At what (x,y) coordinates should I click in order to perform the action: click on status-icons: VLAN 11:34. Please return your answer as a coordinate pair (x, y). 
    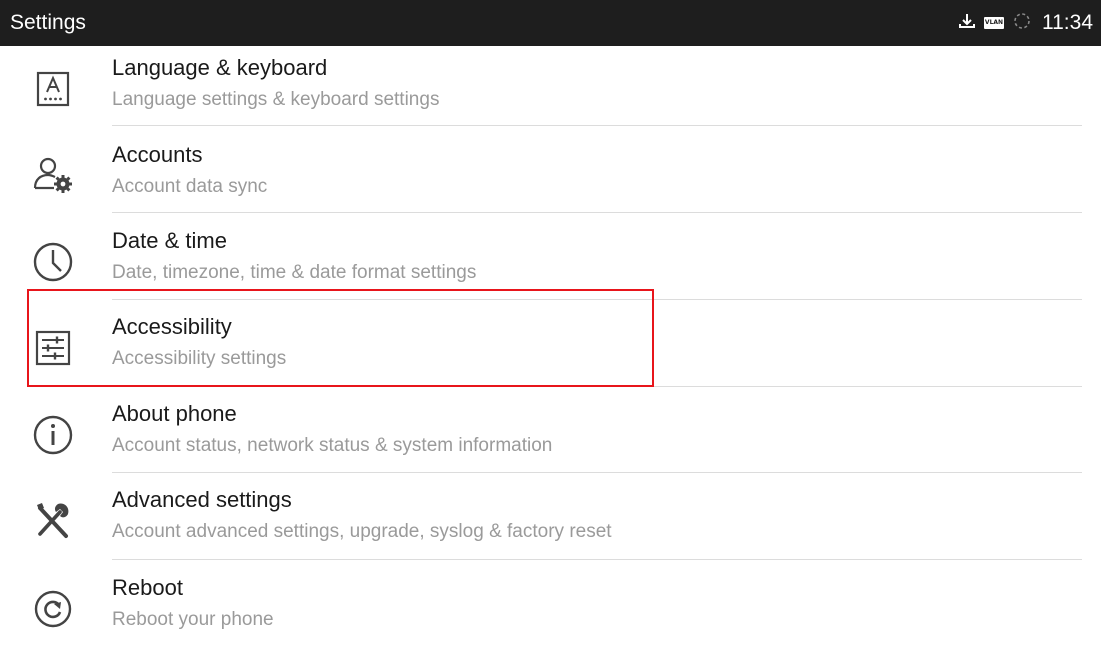
    Looking at the image, I should click on (1025, 23).